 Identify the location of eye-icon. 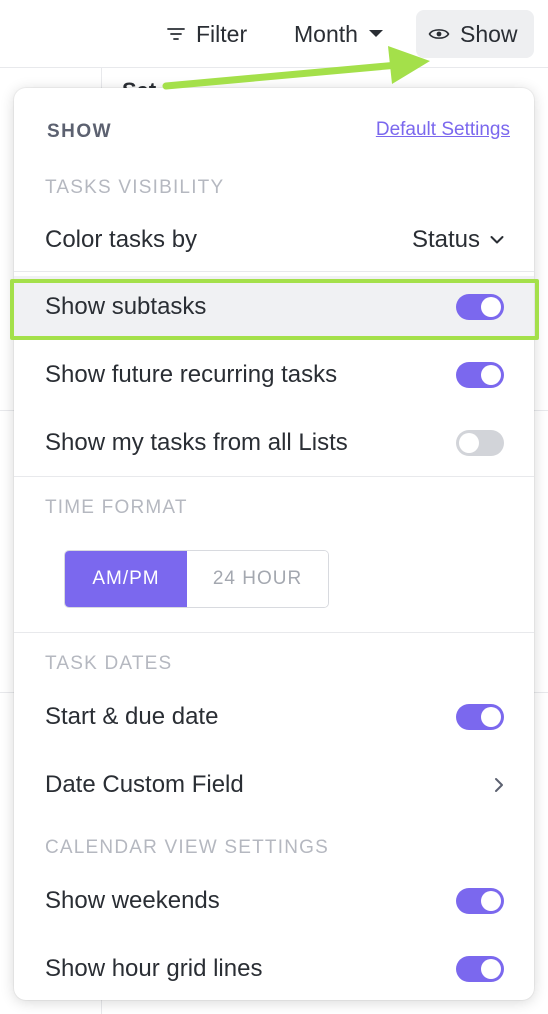
(439, 34).